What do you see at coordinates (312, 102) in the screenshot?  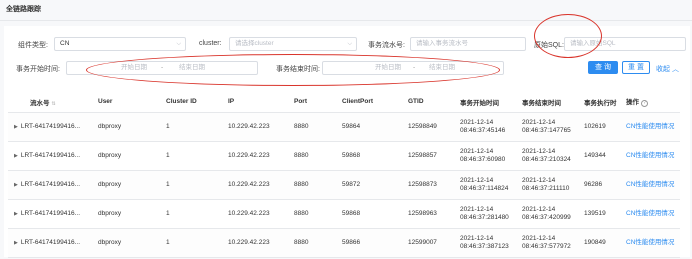 I see `col-header-port: Port` at bounding box center [312, 102].